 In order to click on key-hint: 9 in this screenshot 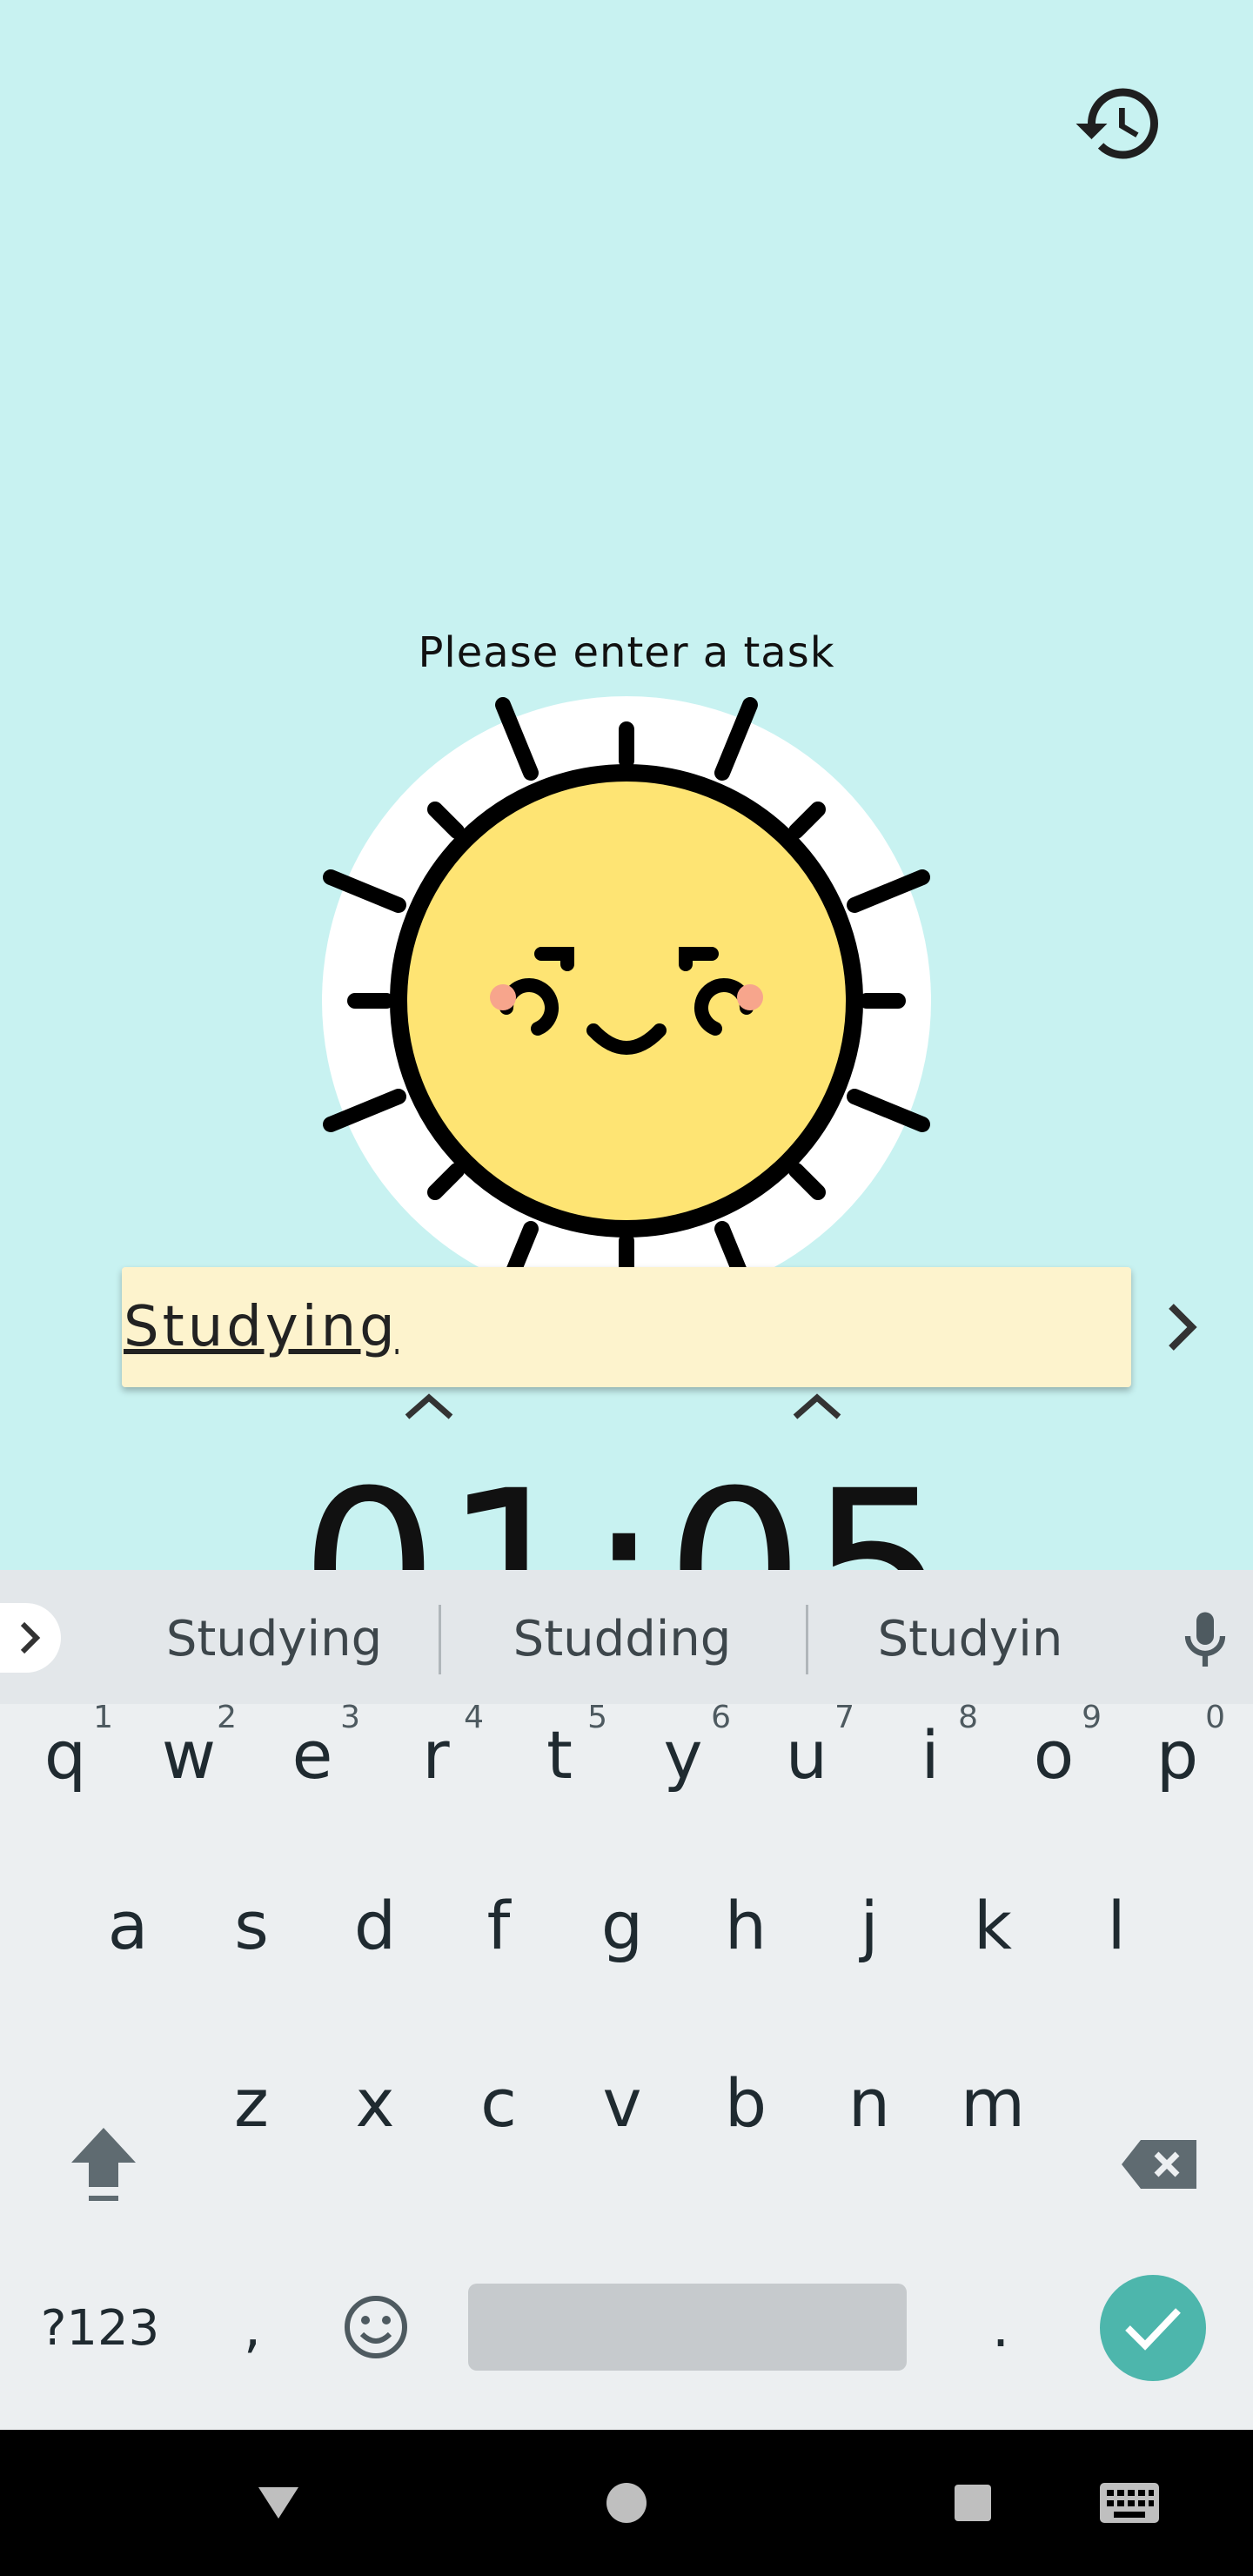, I will do `click(1092, 1717)`.